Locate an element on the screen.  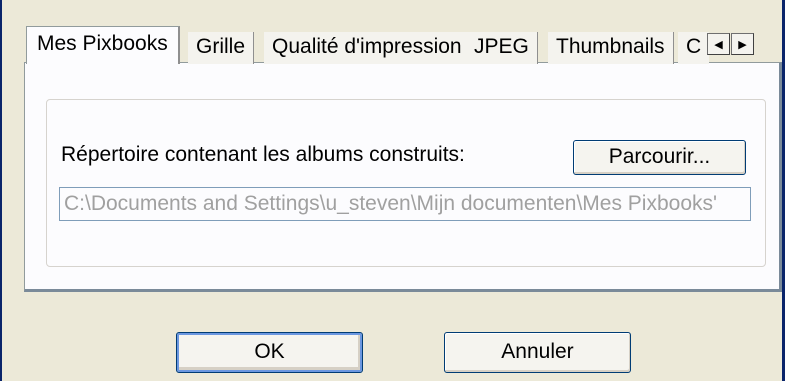
tab-scroll-left-button: ◀ is located at coordinates (718, 44).